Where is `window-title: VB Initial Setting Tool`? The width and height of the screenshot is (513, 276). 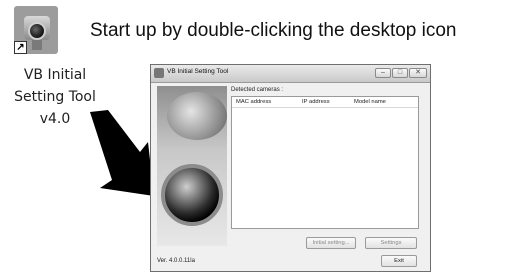 window-title: VB Initial Setting Tool is located at coordinates (198, 71).